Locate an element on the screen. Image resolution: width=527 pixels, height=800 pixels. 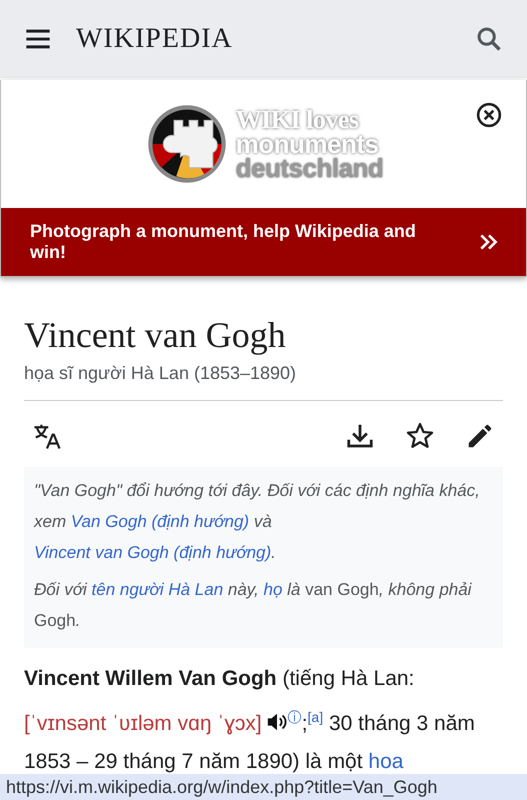
hatnote-link: Vincent van Gogh (định hướng) is located at coordinates (153, 552).